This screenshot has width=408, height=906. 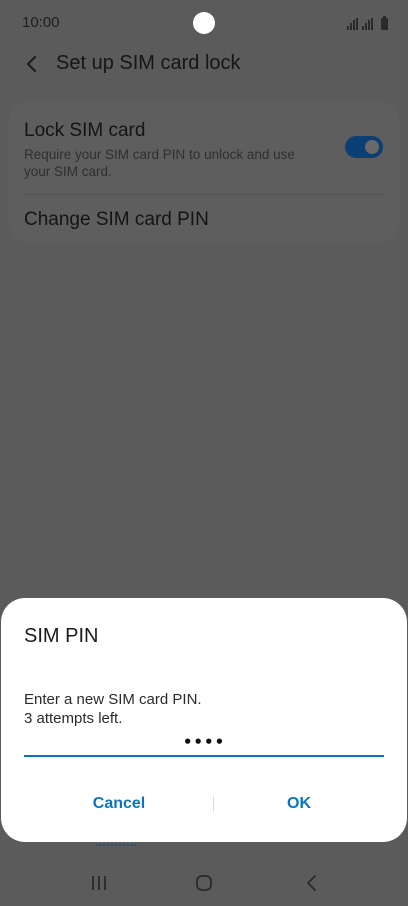 I want to click on back-icon, so click(x=312, y=883).